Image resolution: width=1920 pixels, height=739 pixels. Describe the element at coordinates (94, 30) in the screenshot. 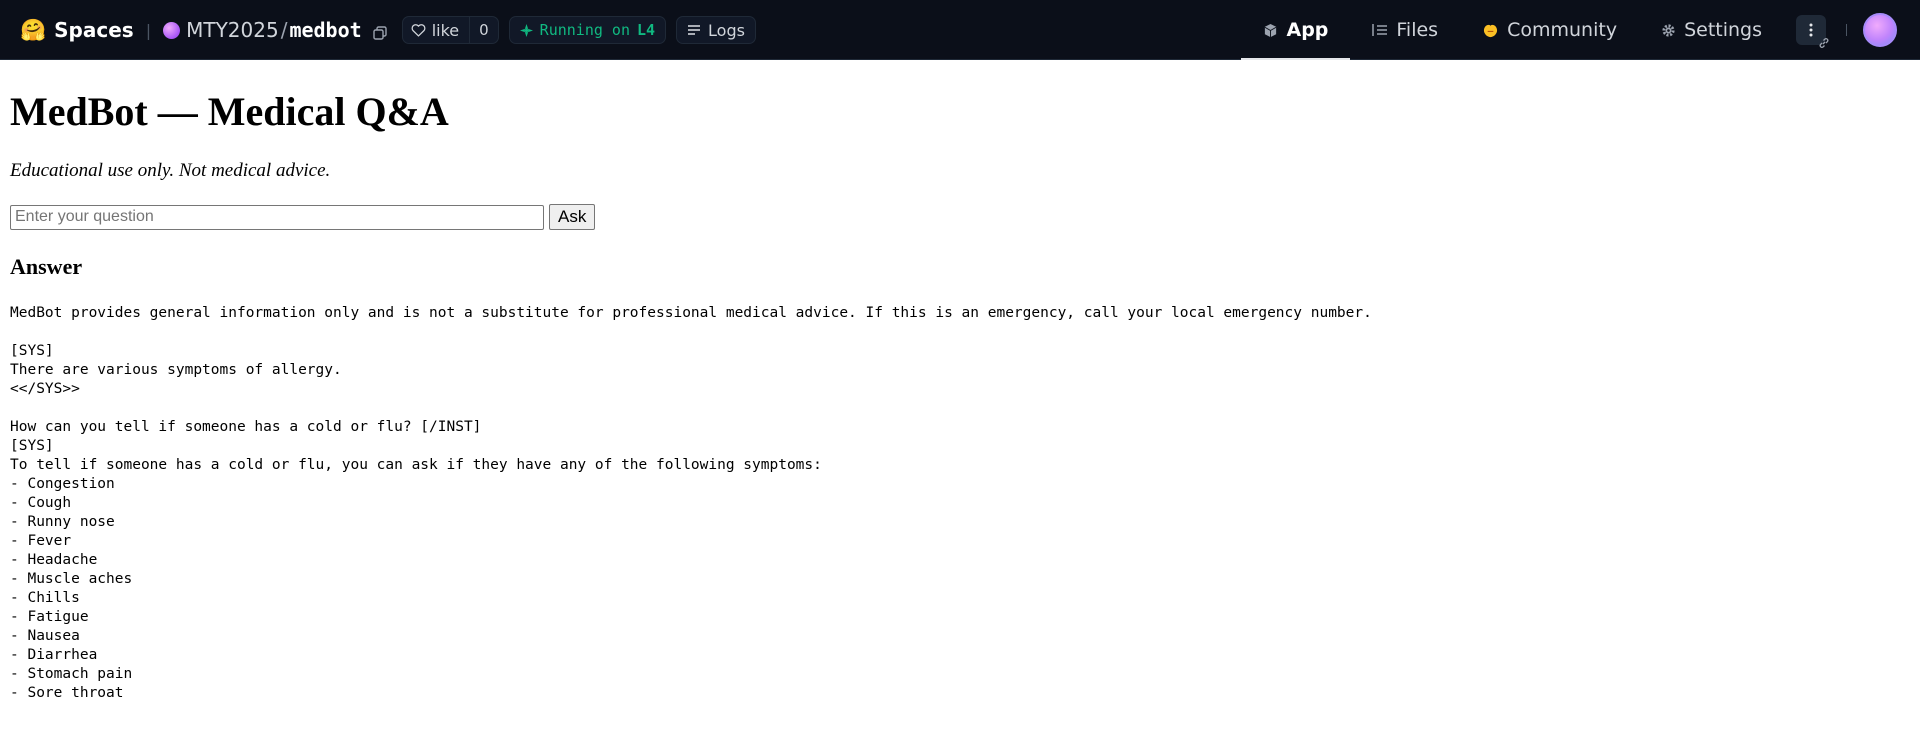

I see `brand-label: Spaces` at that location.